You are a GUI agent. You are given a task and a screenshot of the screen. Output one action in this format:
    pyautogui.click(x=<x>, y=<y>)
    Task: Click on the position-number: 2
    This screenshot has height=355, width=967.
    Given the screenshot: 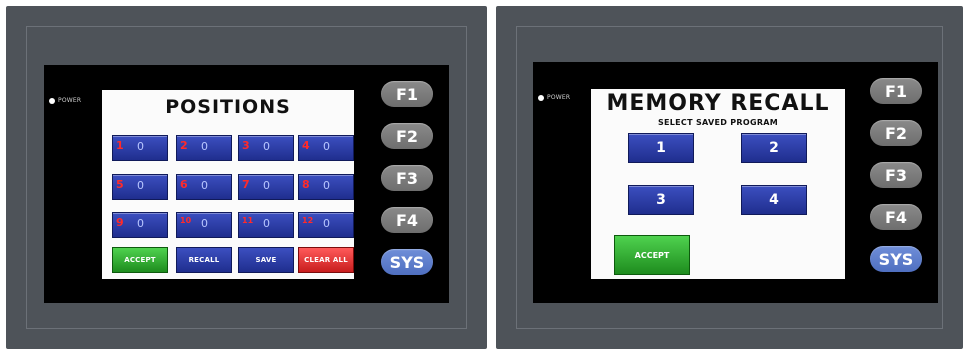 What is the action you would take?
    pyautogui.click(x=184, y=145)
    